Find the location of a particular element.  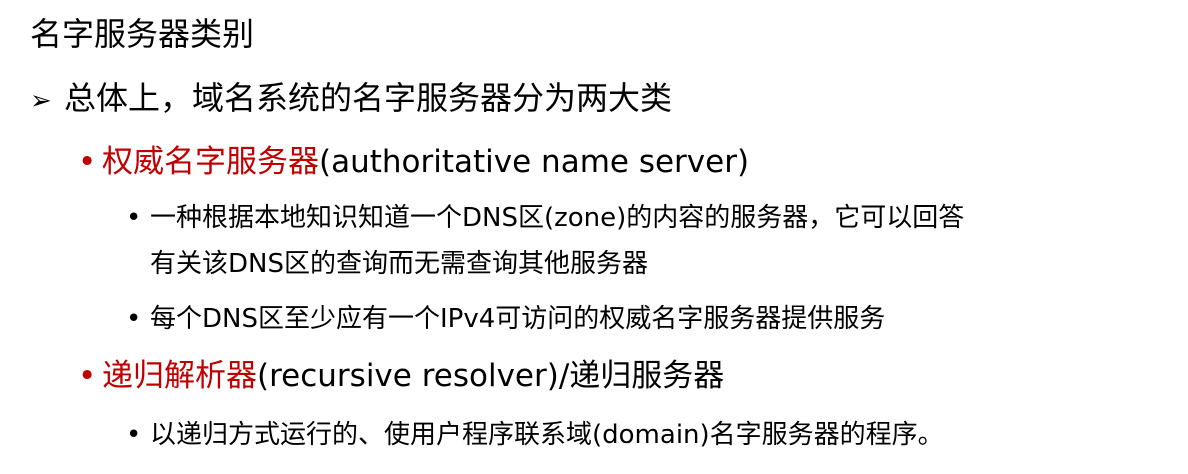

sub-point-text: 以递归方式运行的、使用户程序联系域(domain)名字服务器的程序。 is located at coordinates (547, 435).